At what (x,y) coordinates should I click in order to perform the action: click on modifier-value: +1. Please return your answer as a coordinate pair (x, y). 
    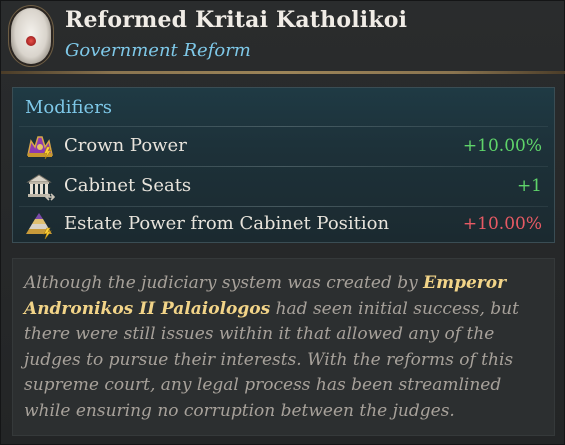
    Looking at the image, I should click on (529, 186).